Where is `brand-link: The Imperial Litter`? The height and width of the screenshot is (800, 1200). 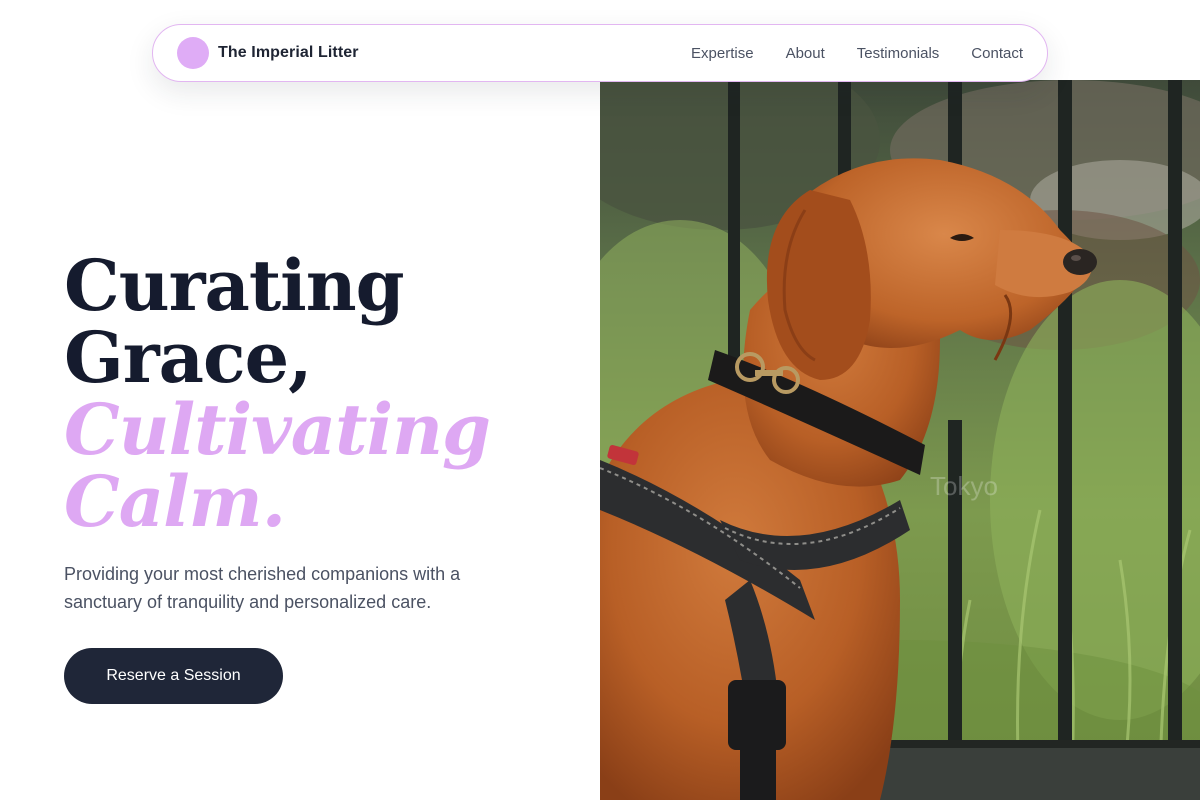 brand-link: The Imperial Litter is located at coordinates (268, 53).